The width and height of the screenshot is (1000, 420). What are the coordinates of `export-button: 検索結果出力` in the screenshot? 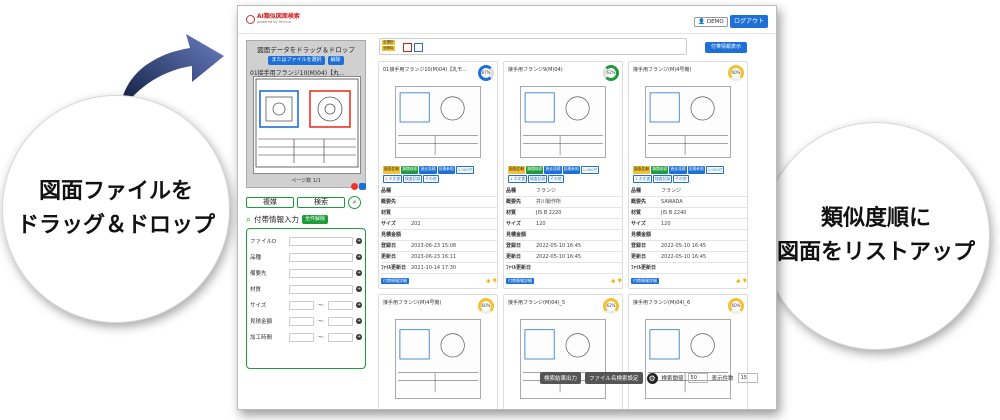 It's located at (561, 378).